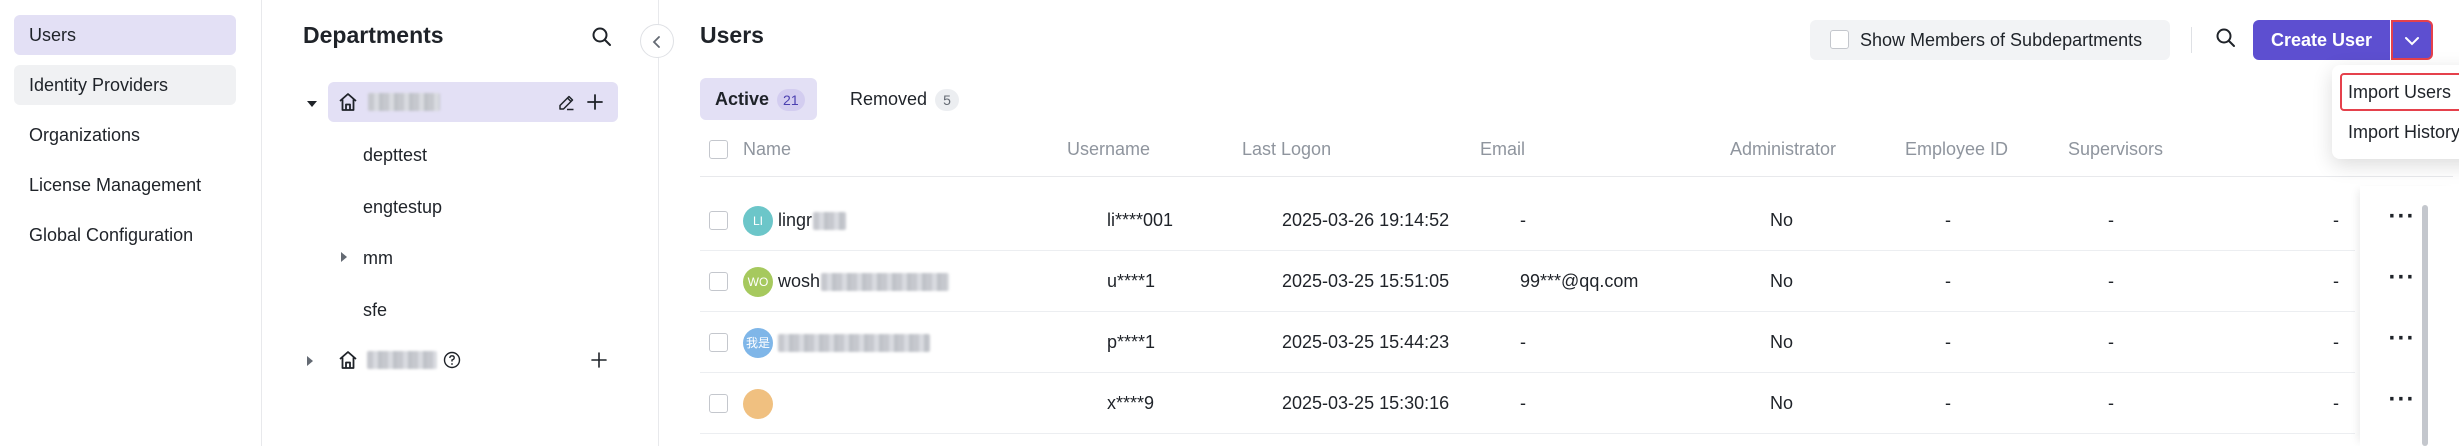 The image size is (2459, 446). I want to click on column-header-administrator: Administrator, so click(1783, 149).